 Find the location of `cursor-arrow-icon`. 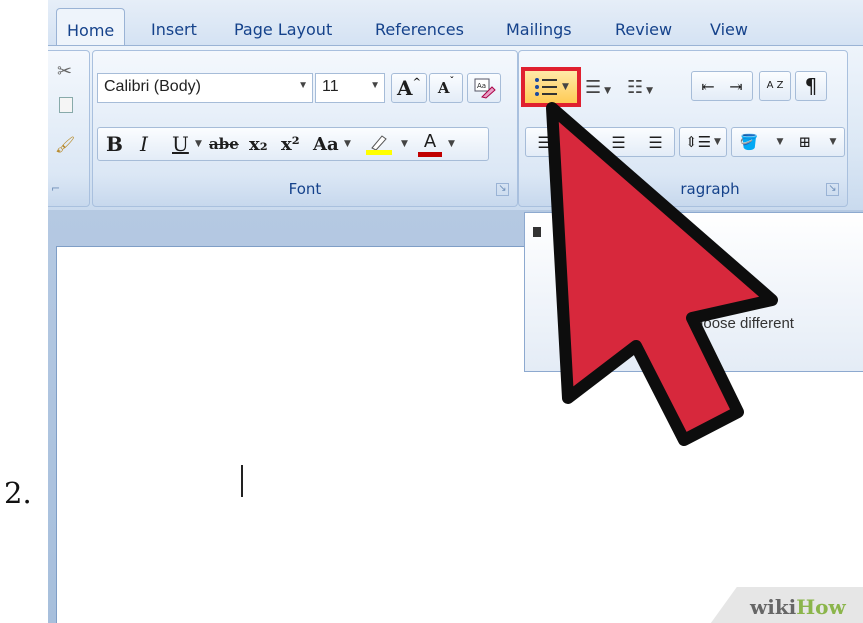

cursor-arrow-icon is located at coordinates (662, 274).